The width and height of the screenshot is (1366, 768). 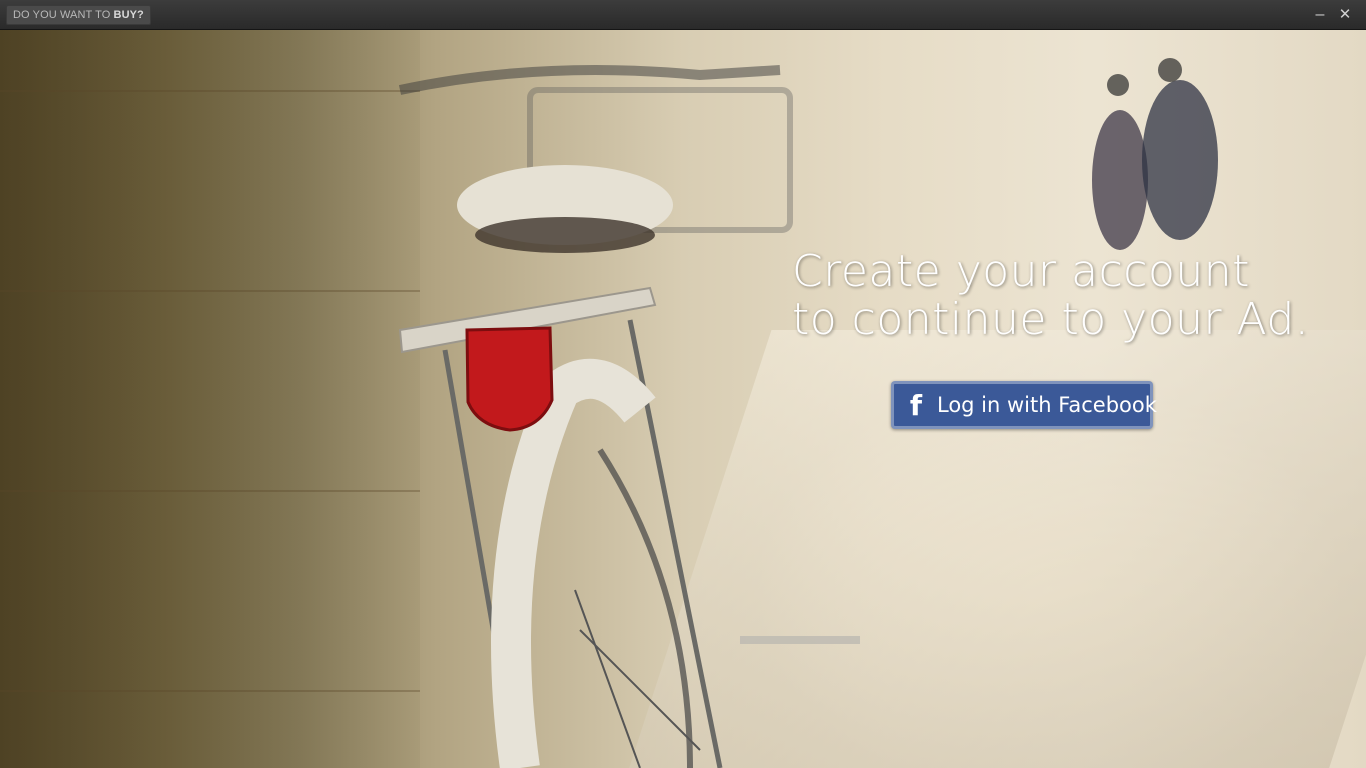 I want to click on headline-line-2: to continue to your Ad., so click(x=1051, y=319).